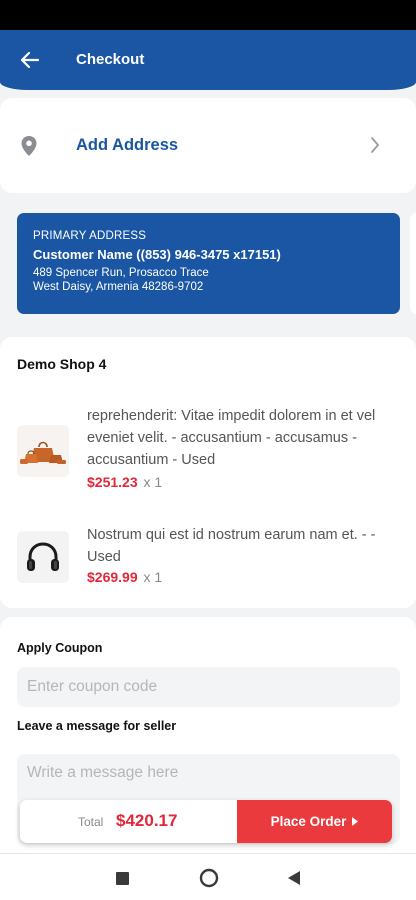 Image resolution: width=416 pixels, height=900 pixels. Describe the element at coordinates (112, 482) in the screenshot. I see `item-price: $251.23` at that location.